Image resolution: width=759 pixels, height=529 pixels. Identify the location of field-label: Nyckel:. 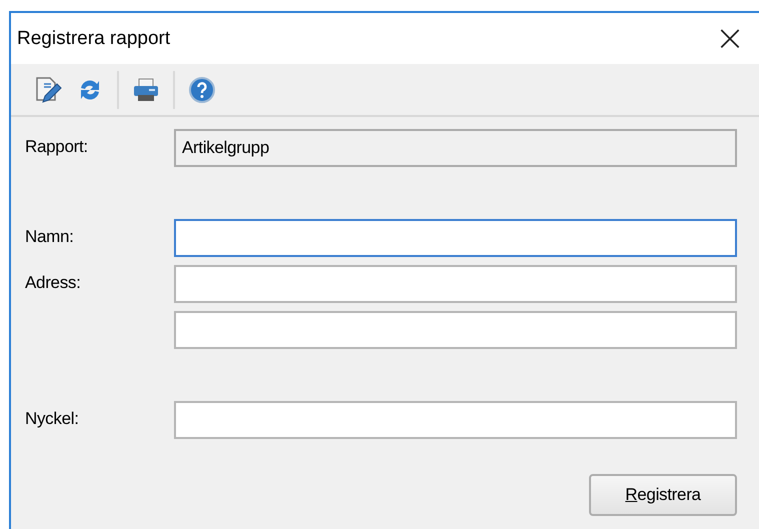
(52, 418).